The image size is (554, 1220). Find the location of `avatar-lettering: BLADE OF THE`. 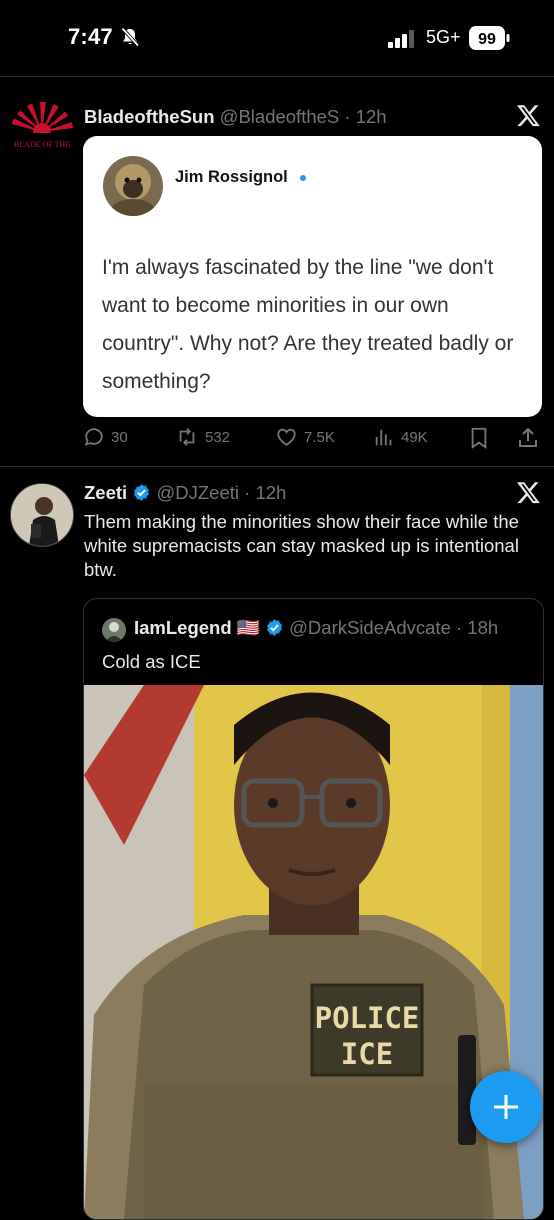

avatar-lettering: BLADE OF THE is located at coordinates (42, 144).